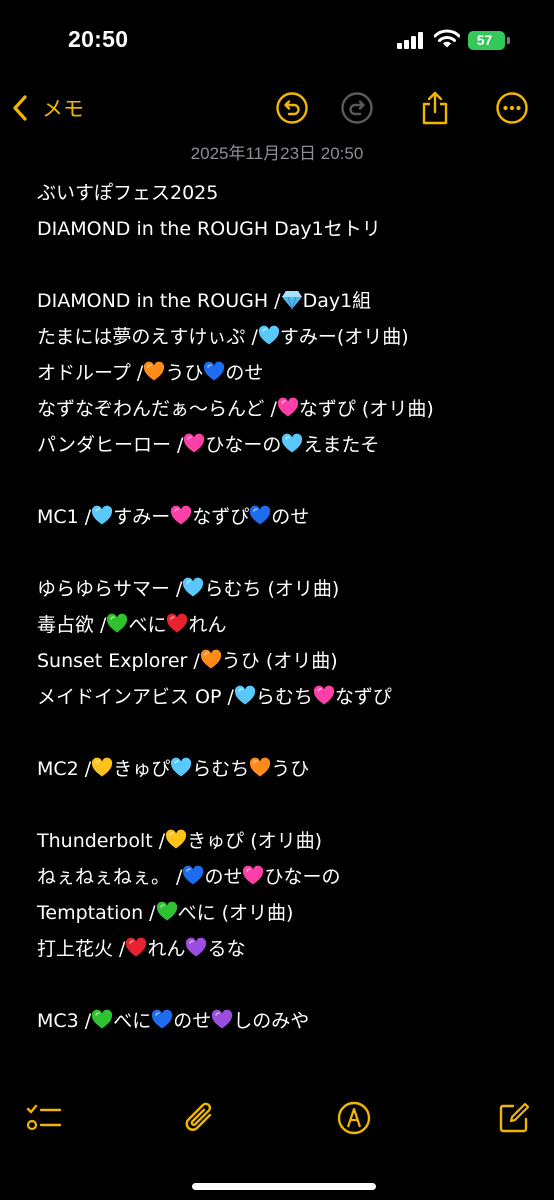  Describe the element at coordinates (447, 38) in the screenshot. I see `wifi-icon` at that location.